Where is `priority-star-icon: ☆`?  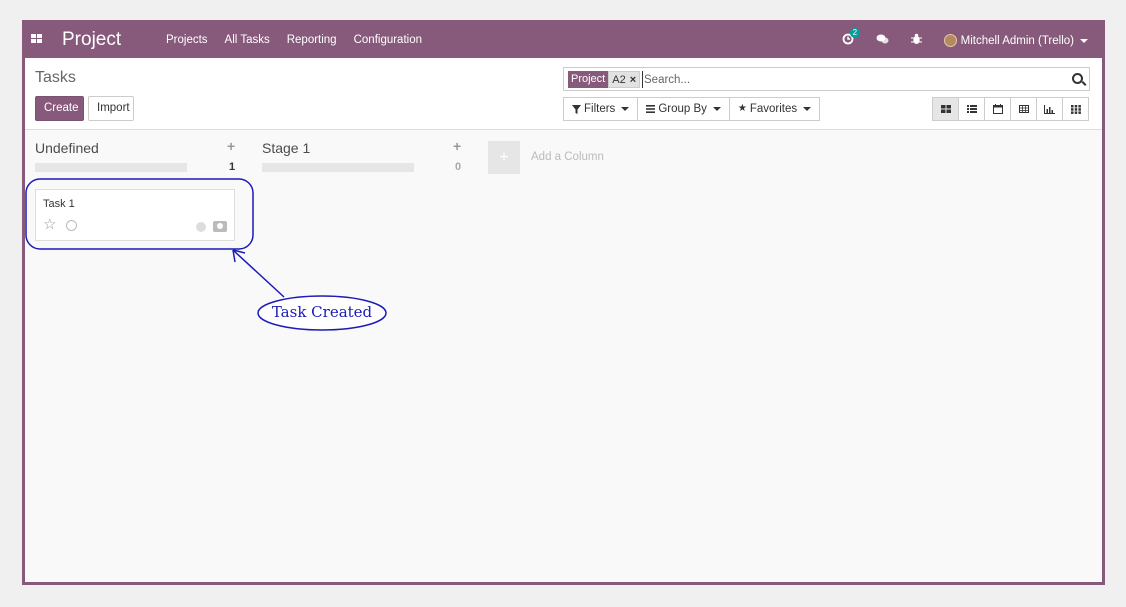
priority-star-icon: ☆ is located at coordinates (49, 224).